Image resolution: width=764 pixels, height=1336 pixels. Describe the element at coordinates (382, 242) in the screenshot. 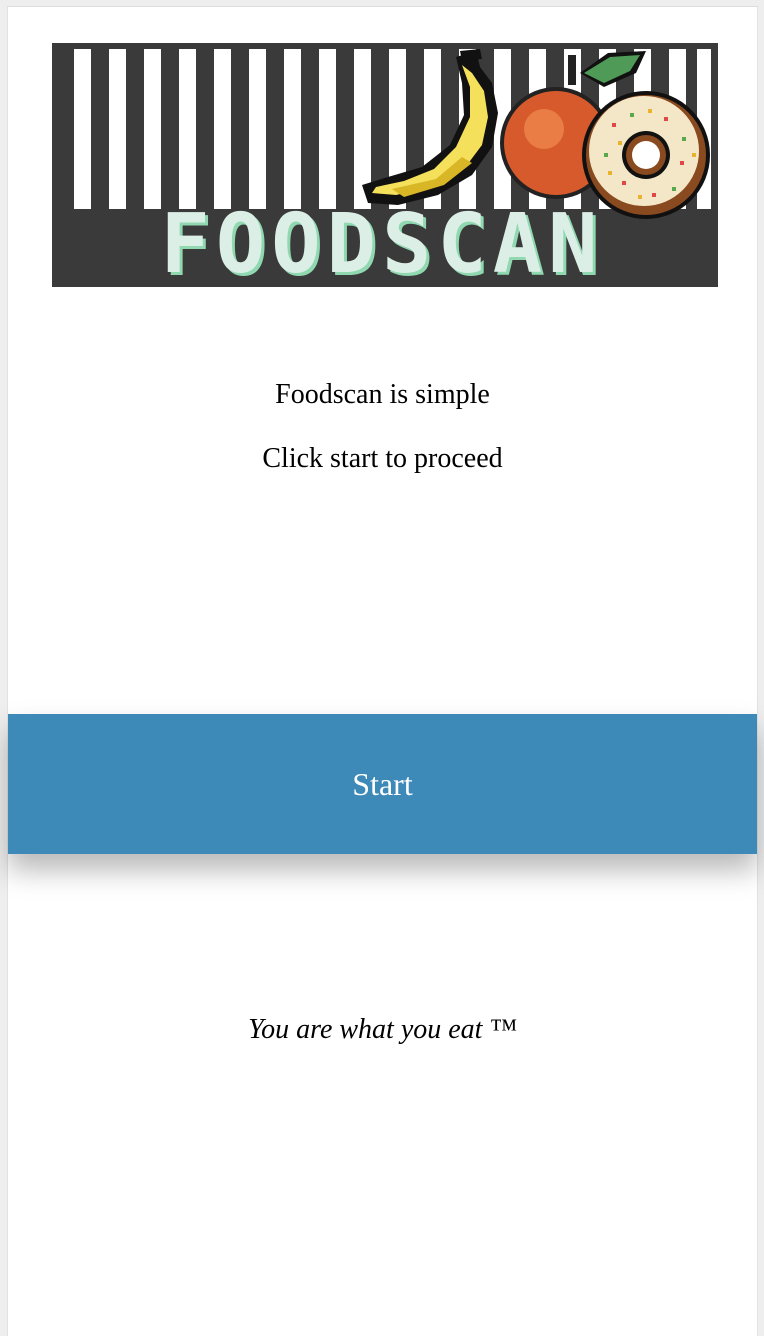

I see `svg-text: FOODSCAN` at that location.